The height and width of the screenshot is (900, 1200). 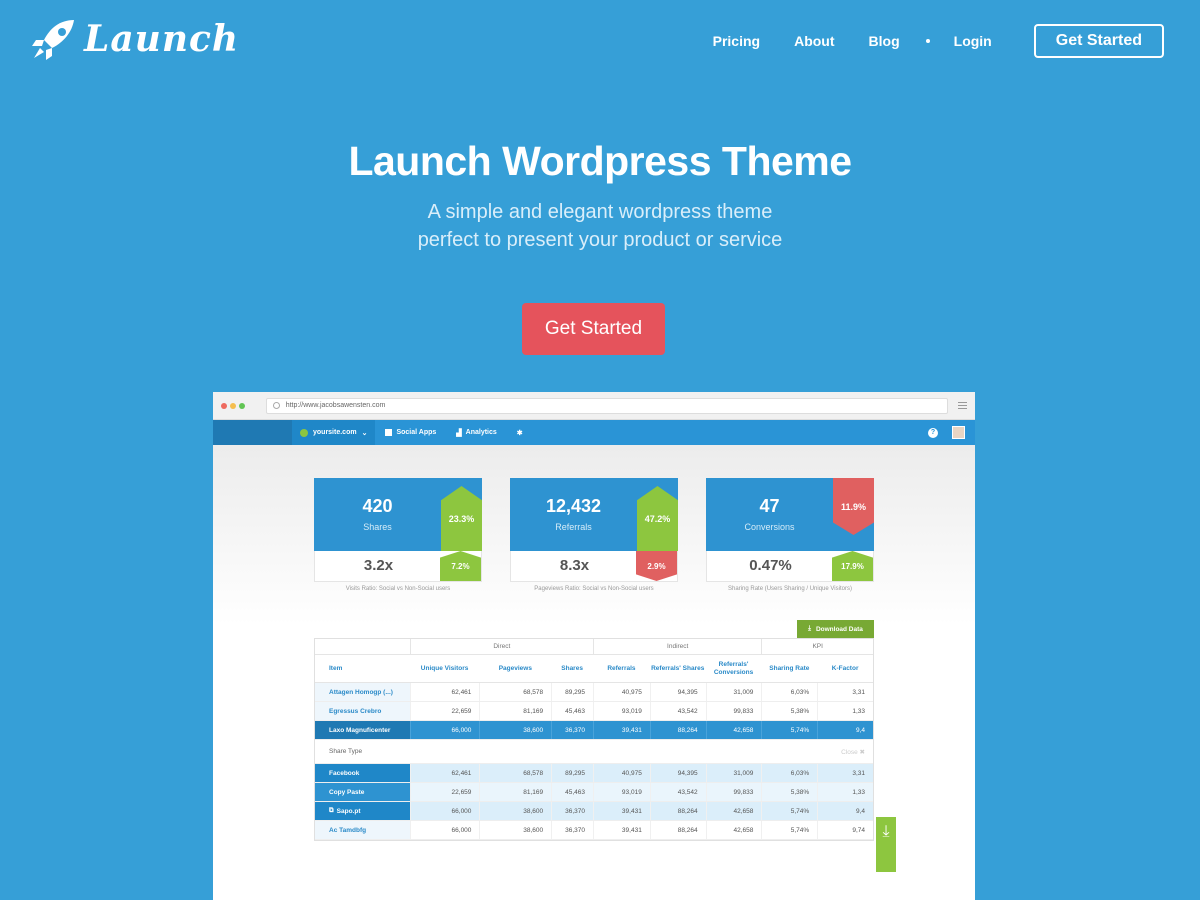 I want to click on header-referrals: Referrals, so click(x=621, y=668).